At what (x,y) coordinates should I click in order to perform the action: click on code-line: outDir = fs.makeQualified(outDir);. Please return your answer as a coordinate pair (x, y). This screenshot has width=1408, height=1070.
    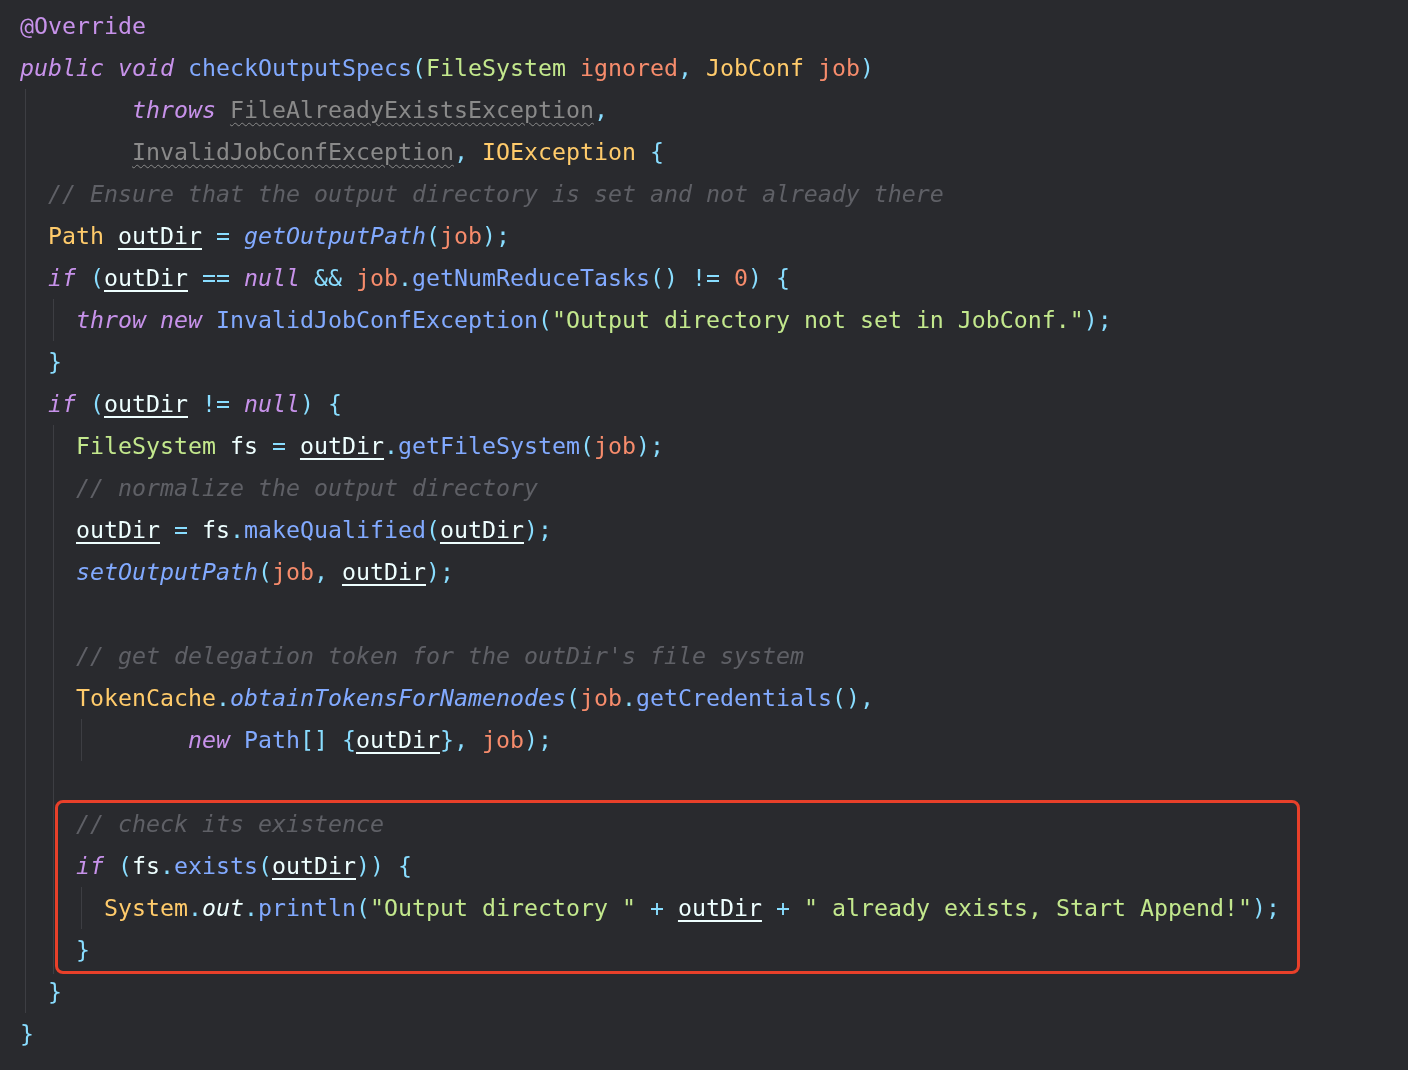
    Looking at the image, I should click on (314, 530).